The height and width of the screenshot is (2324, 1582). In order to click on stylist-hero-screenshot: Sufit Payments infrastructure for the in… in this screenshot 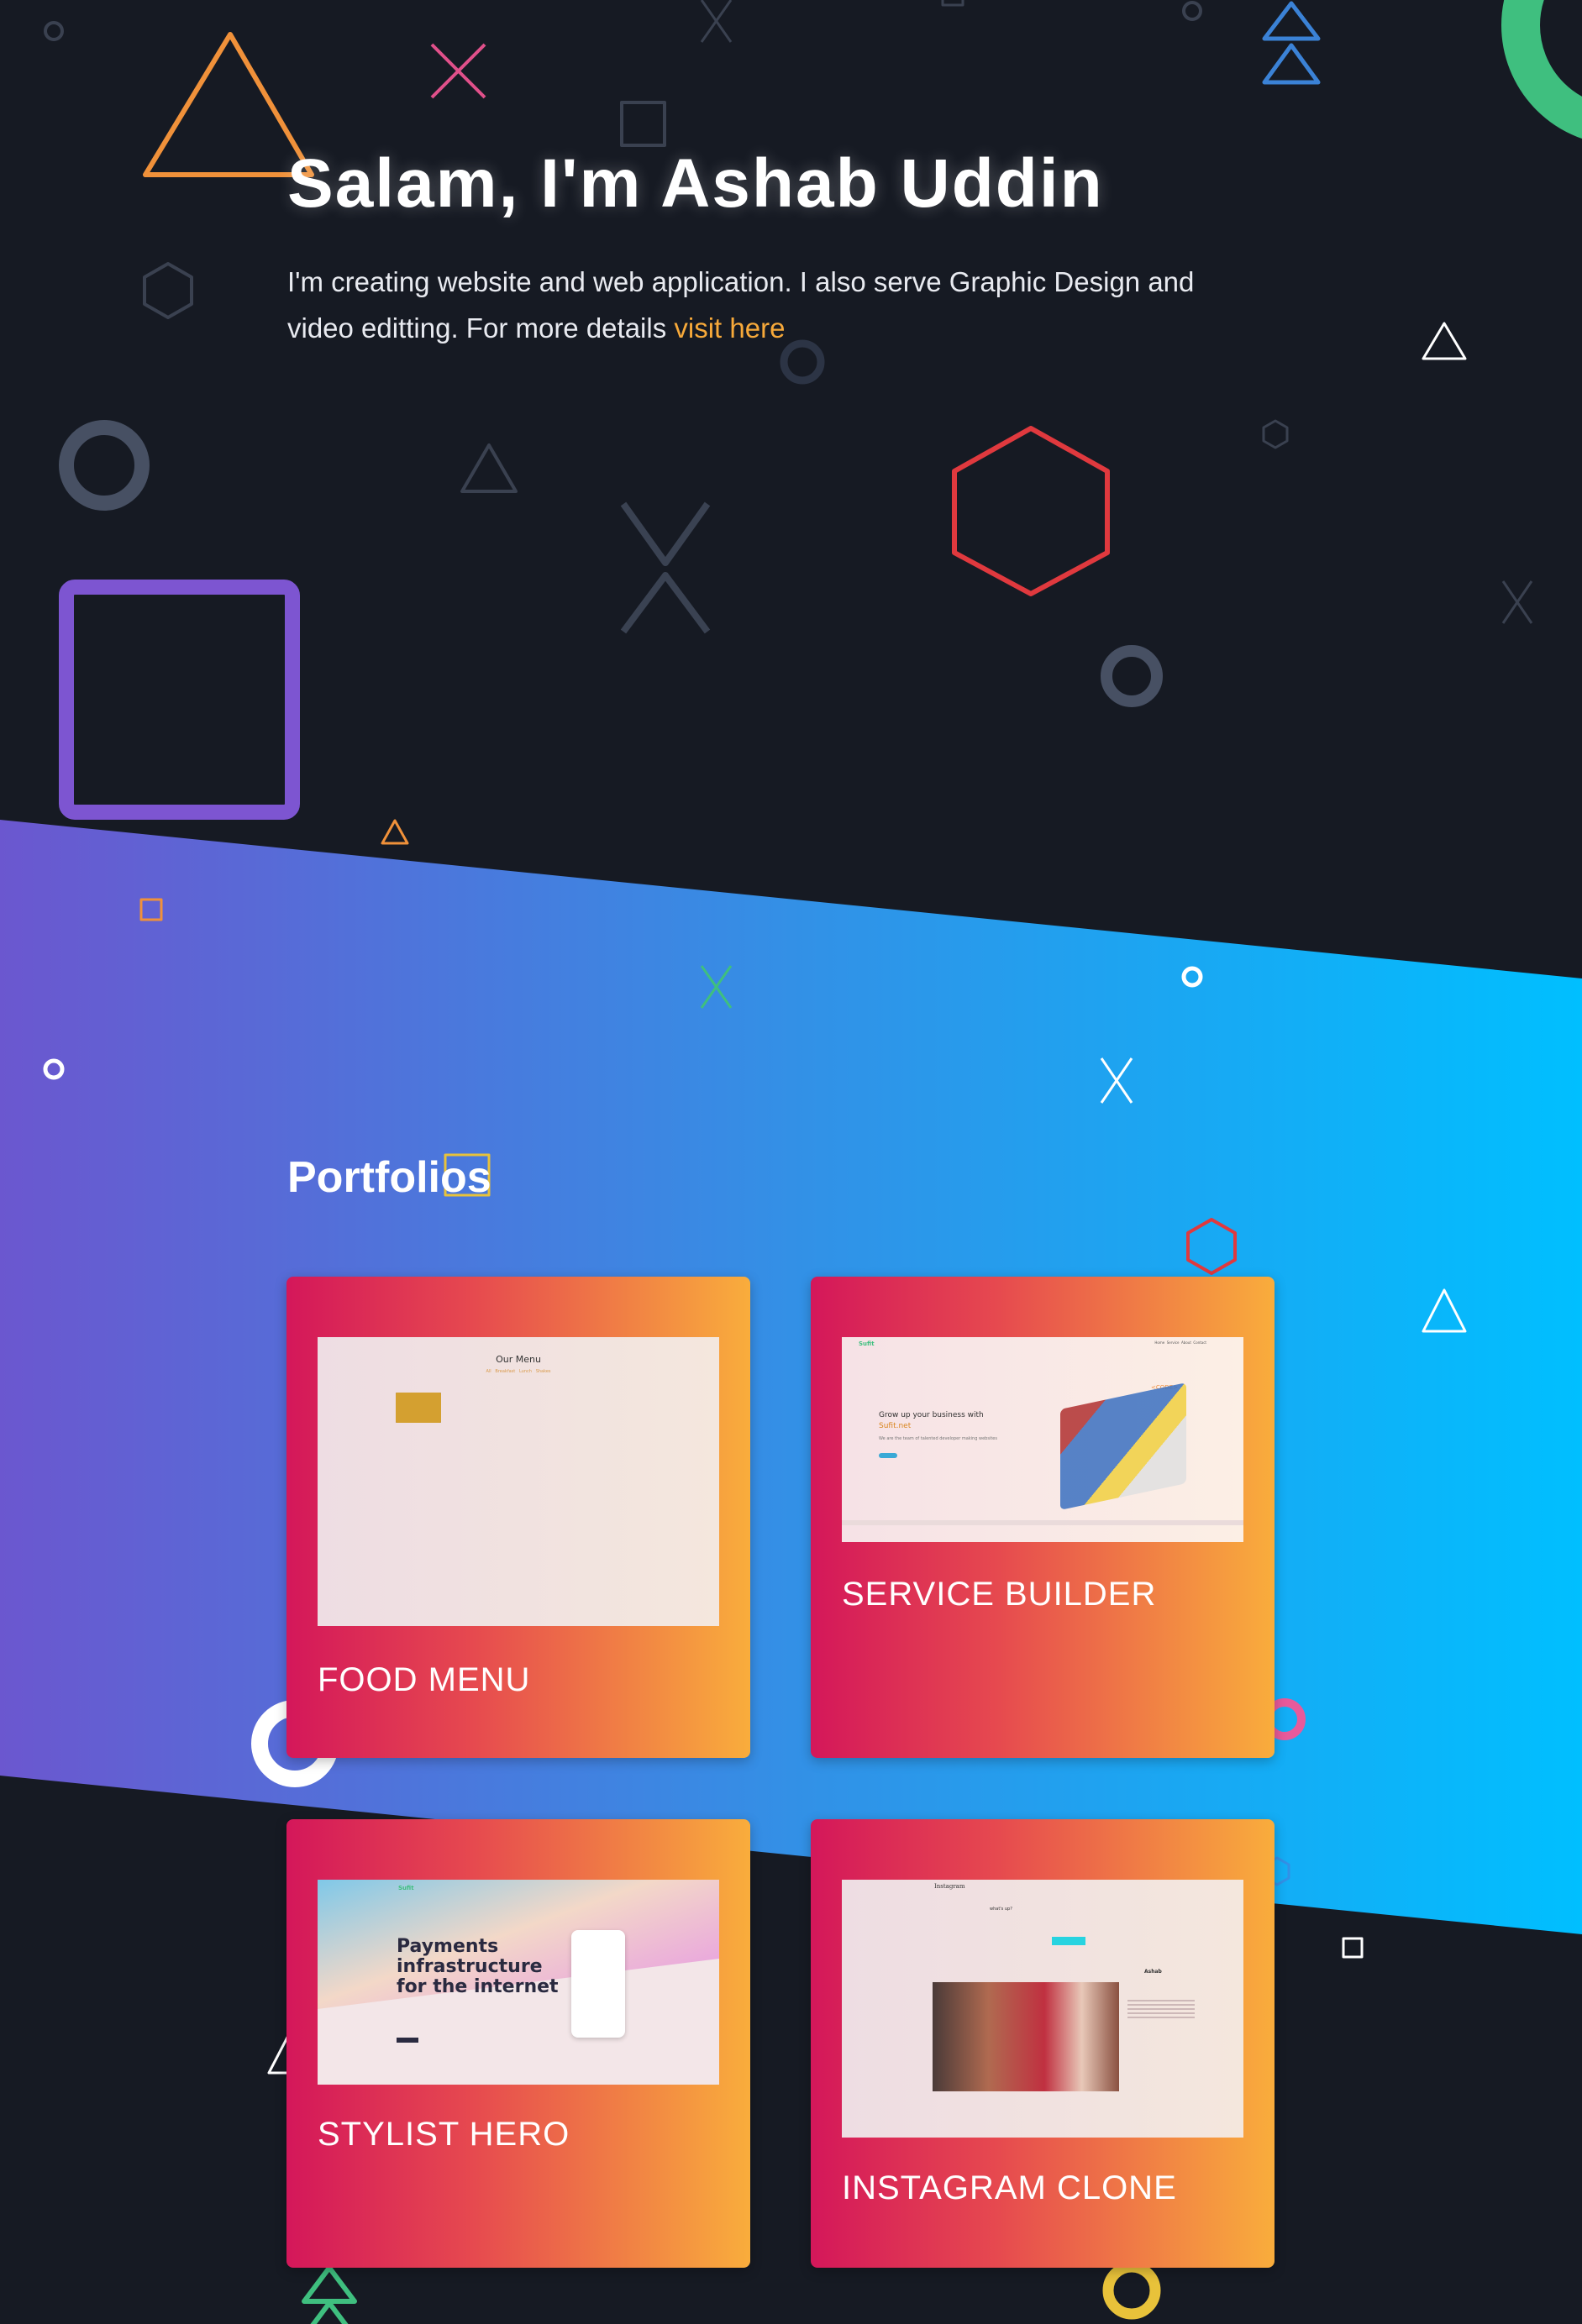, I will do `click(518, 1982)`.